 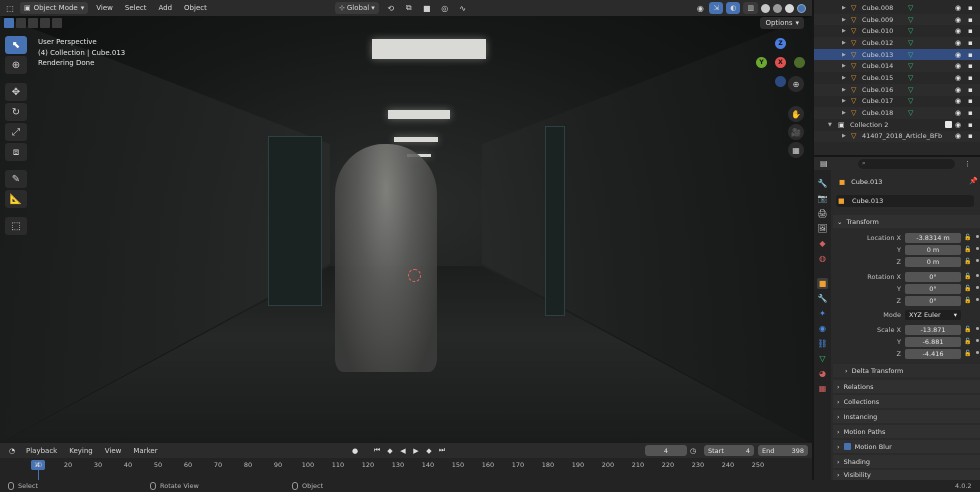 What do you see at coordinates (780, 62) in the screenshot?
I see `gizmo-x-axis: X` at bounding box center [780, 62].